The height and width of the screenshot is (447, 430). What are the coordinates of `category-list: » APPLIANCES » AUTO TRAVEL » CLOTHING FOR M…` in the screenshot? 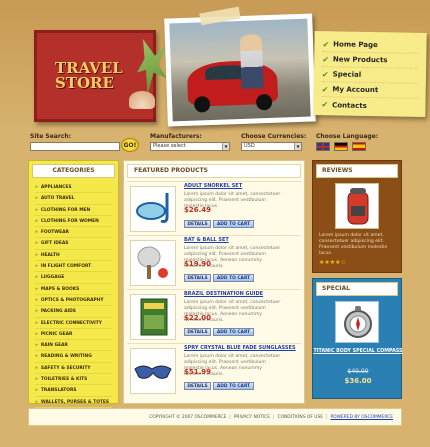 It's located at (73, 300).